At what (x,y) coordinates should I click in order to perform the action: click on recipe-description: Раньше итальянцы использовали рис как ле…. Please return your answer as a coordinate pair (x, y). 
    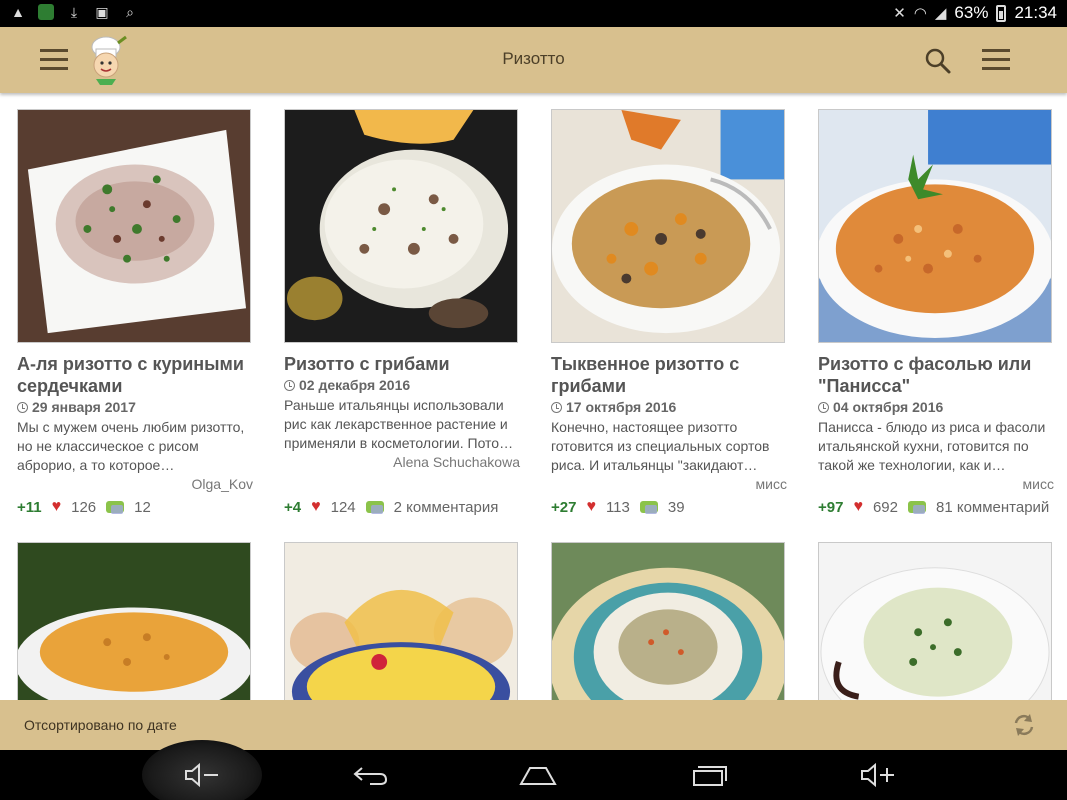
    Looking at the image, I should click on (399, 424).